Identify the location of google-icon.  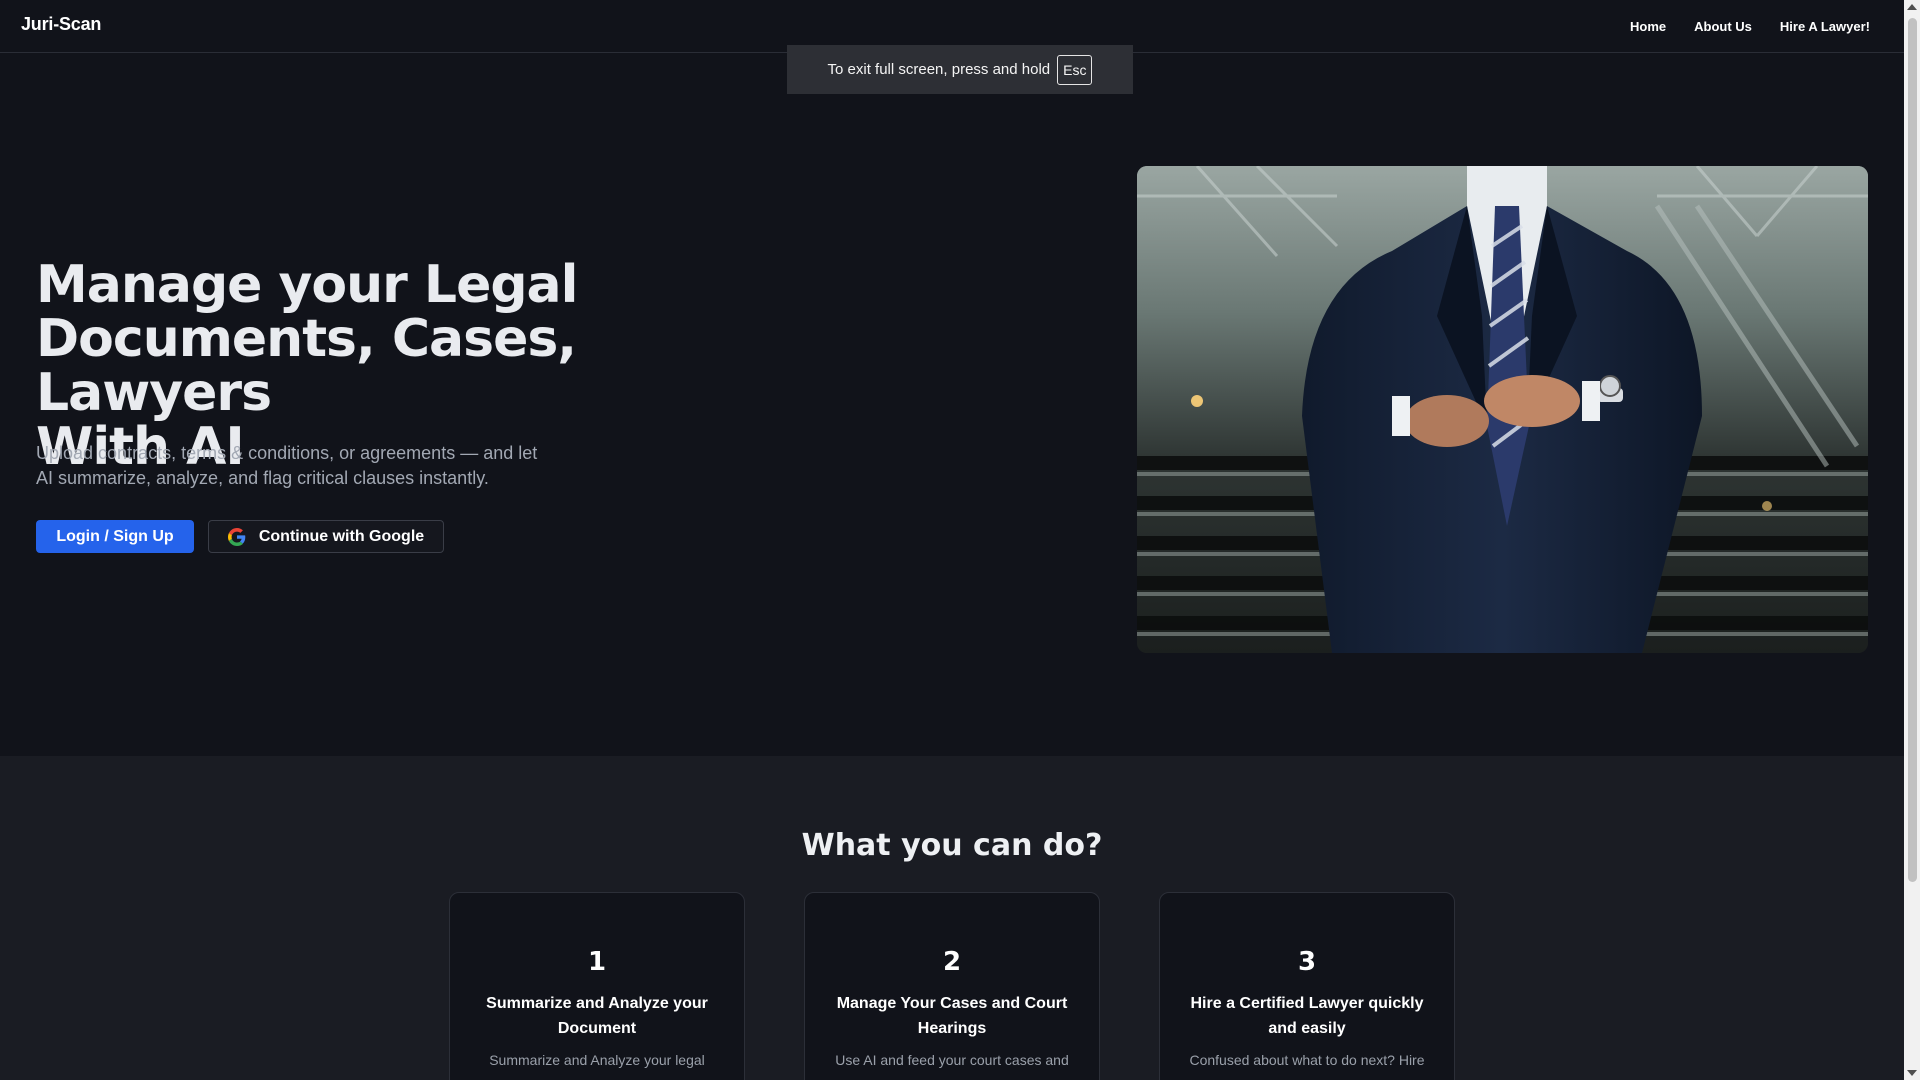
(236, 536).